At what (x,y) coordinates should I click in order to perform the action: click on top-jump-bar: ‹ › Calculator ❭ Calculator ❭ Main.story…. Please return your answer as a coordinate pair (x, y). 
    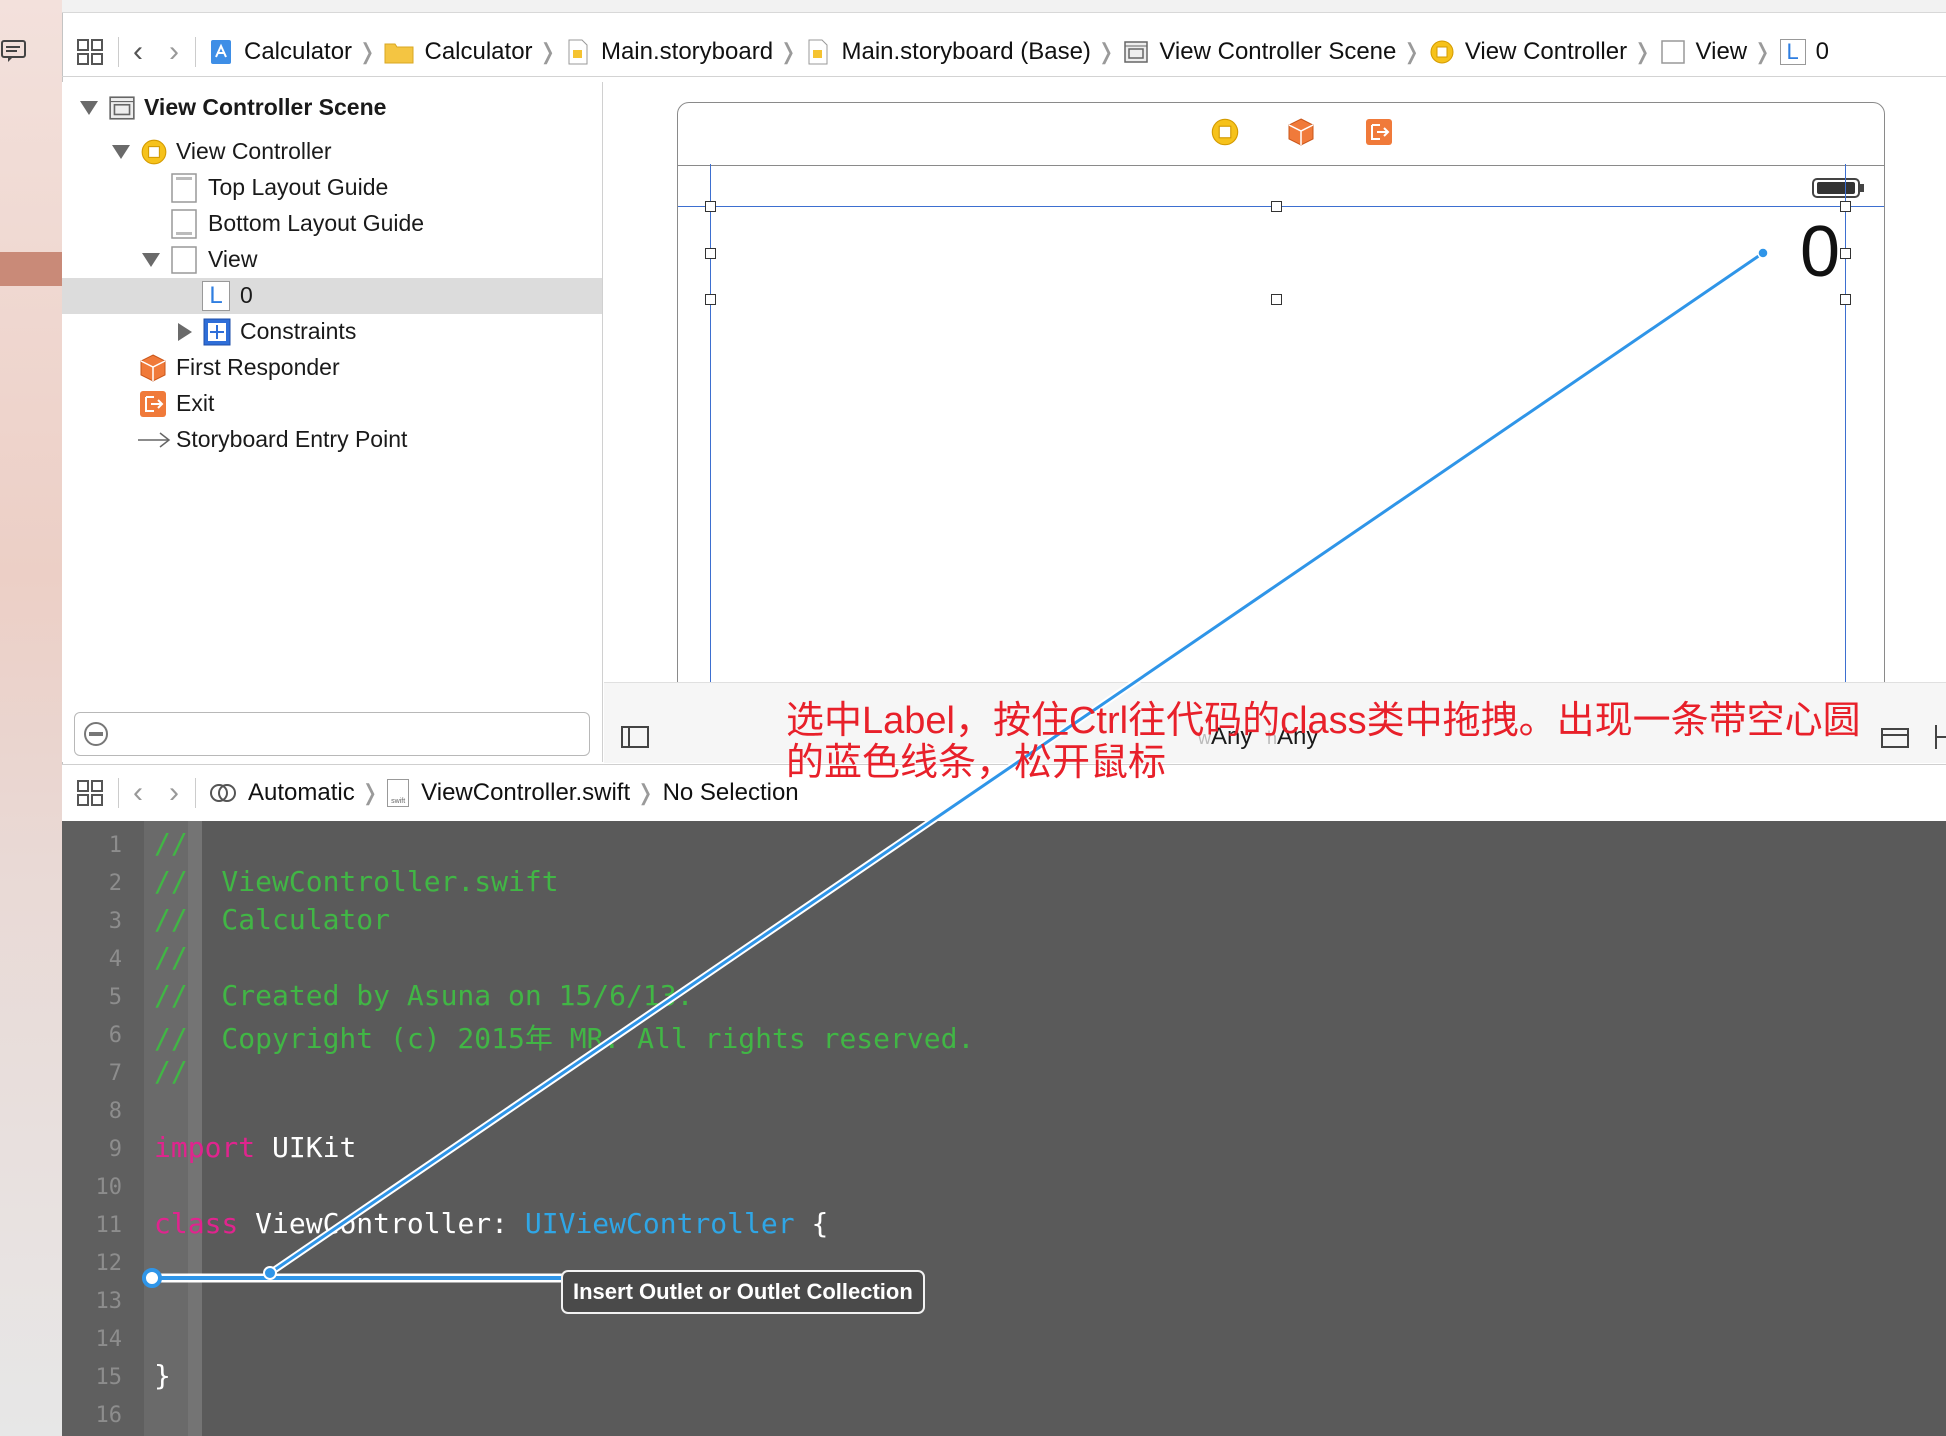
    Looking at the image, I should click on (1004, 52).